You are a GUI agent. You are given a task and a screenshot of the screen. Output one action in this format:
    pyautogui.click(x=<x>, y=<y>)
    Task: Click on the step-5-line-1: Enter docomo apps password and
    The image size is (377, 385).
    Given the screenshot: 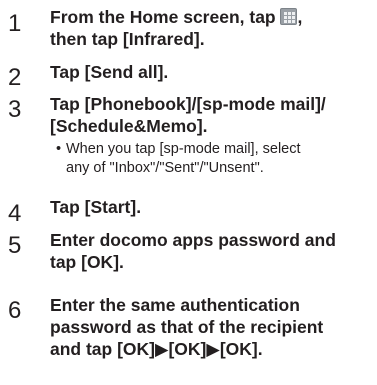 What is the action you would take?
    pyautogui.click(x=193, y=240)
    